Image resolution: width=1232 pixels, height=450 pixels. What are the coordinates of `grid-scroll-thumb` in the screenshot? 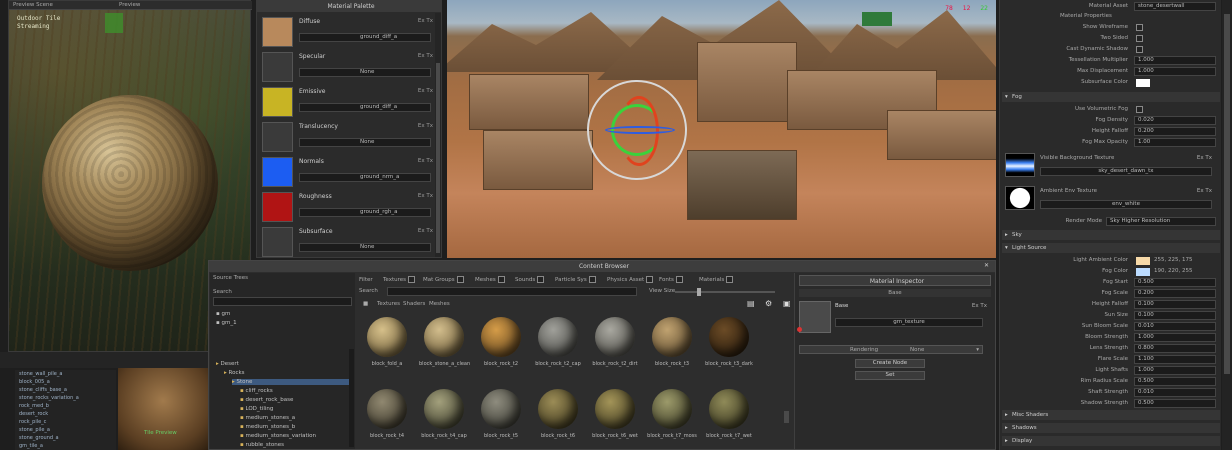 It's located at (786, 417).